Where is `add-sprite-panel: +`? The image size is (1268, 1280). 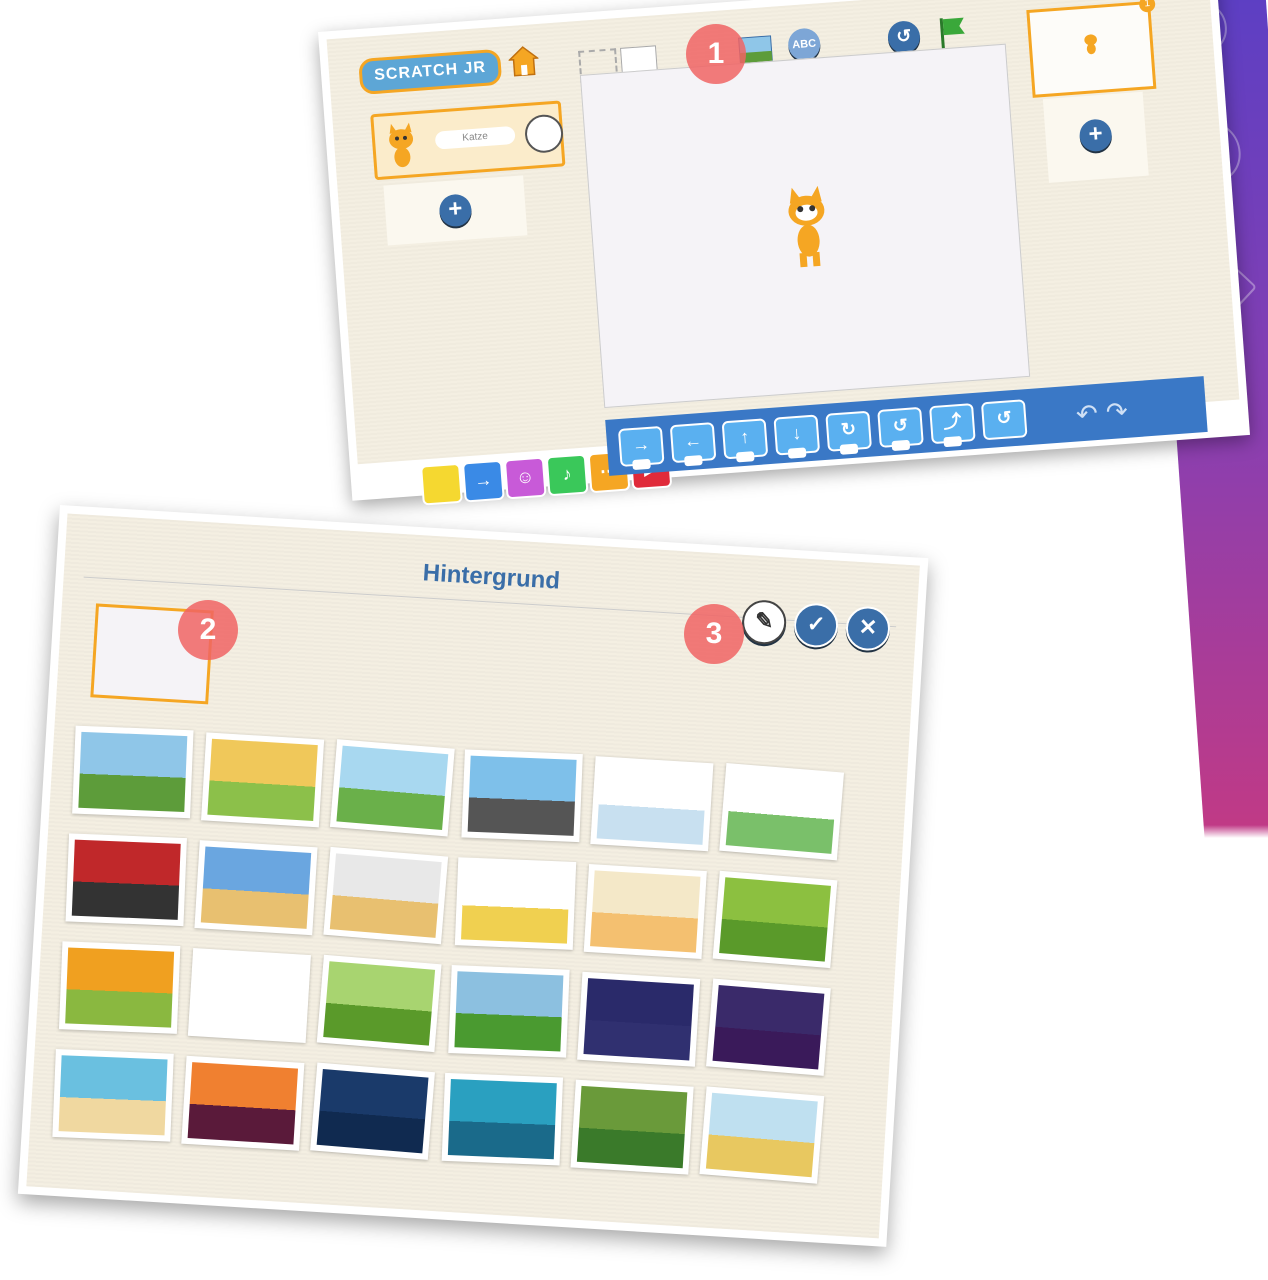
add-sprite-panel: + is located at coordinates (455, 210).